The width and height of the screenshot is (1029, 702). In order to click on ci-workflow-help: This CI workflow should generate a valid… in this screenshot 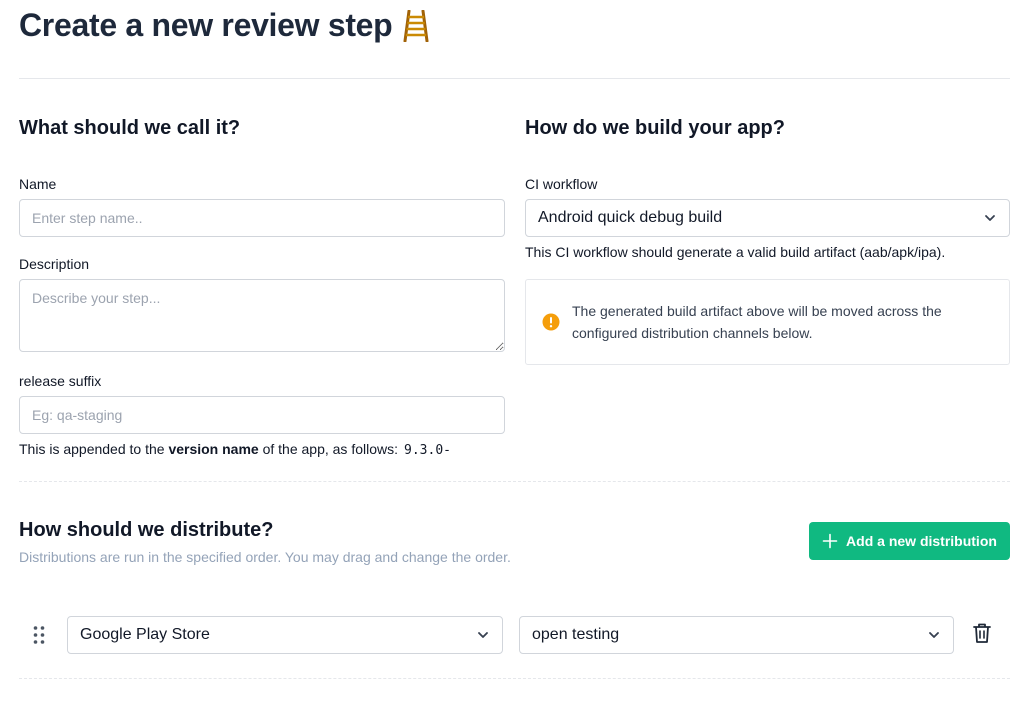, I will do `click(735, 252)`.